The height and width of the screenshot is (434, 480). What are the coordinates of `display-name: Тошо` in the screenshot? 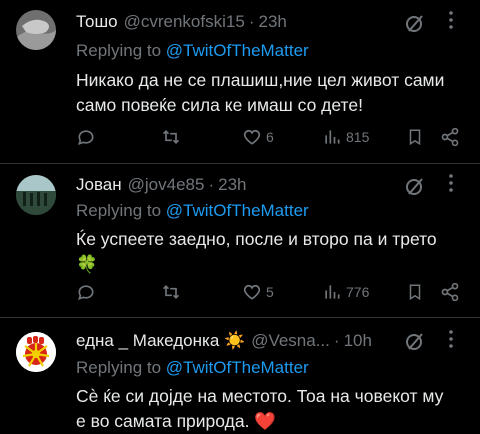 It's located at (97, 22).